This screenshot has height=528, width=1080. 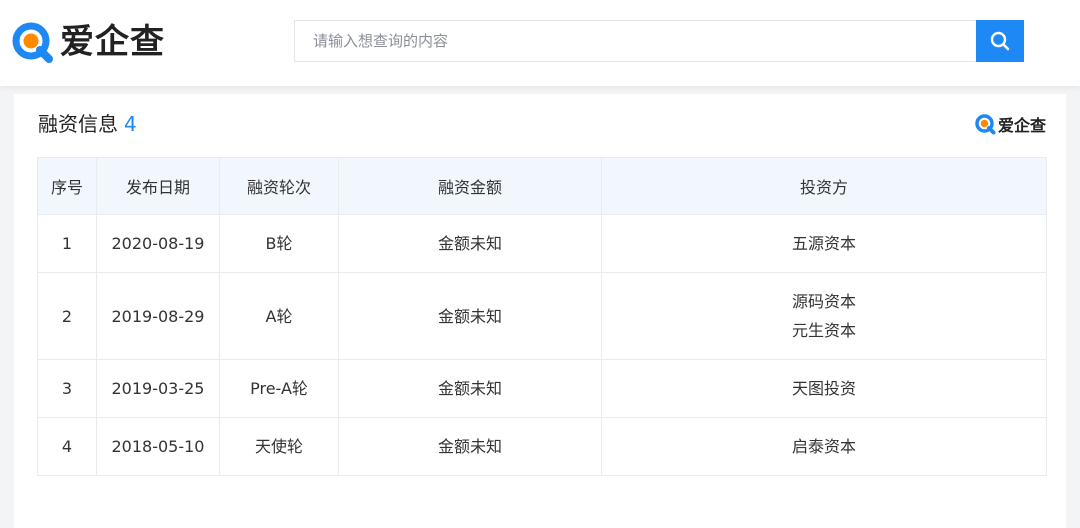 I want to click on cell-round: B轮, so click(x=279, y=243).